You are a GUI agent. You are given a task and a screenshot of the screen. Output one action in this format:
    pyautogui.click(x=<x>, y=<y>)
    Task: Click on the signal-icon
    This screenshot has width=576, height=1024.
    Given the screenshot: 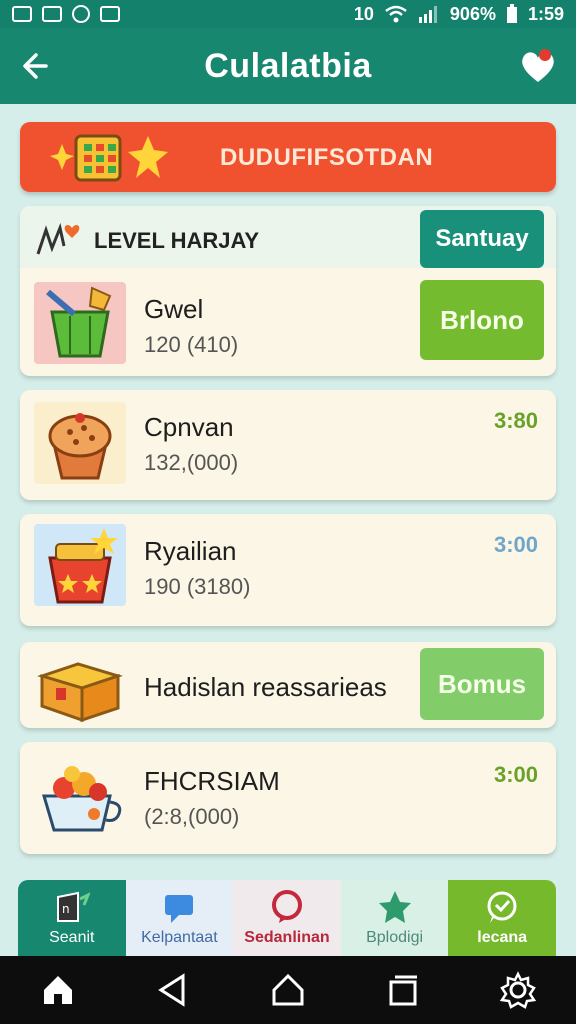 What is the action you would take?
    pyautogui.click(x=427, y=14)
    